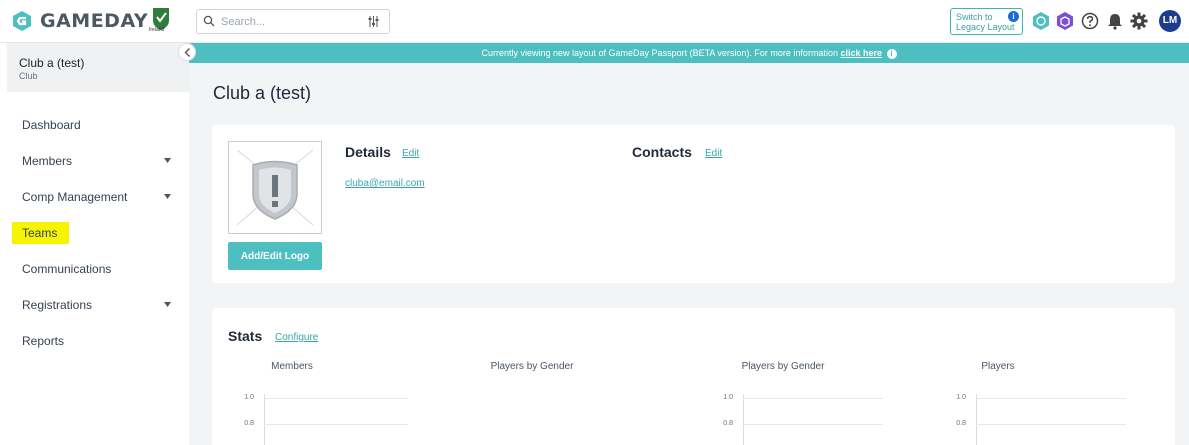 The height and width of the screenshot is (445, 1189). I want to click on passport-icon, so click(1041, 21).